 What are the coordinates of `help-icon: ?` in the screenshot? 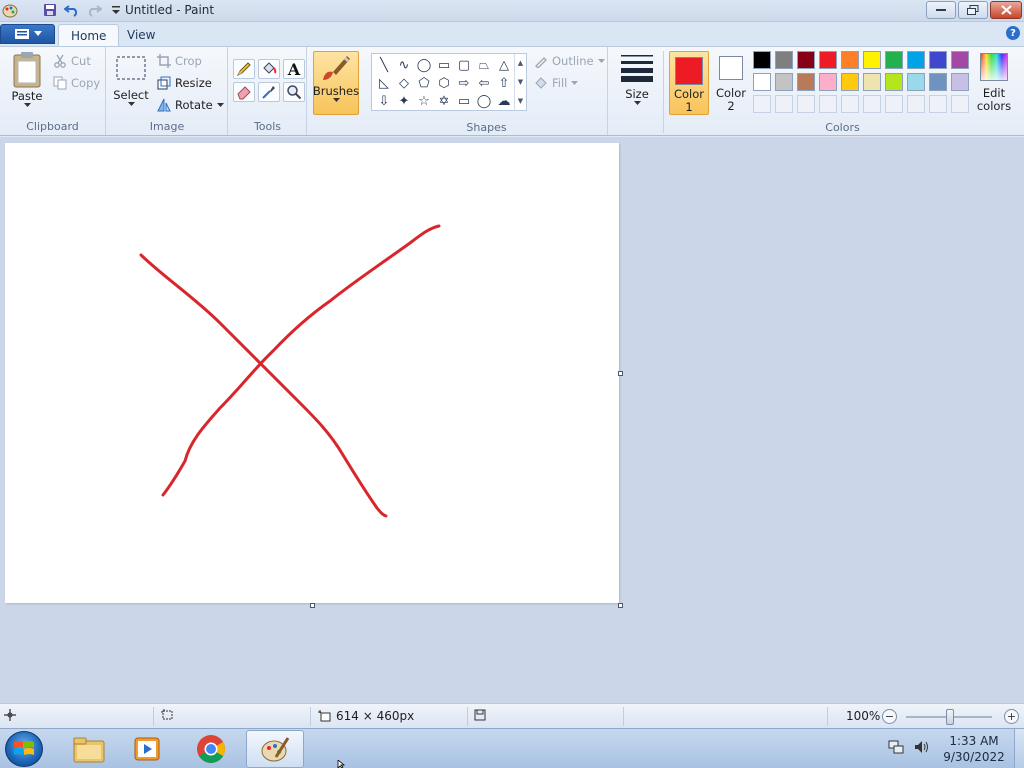 It's located at (1013, 33).